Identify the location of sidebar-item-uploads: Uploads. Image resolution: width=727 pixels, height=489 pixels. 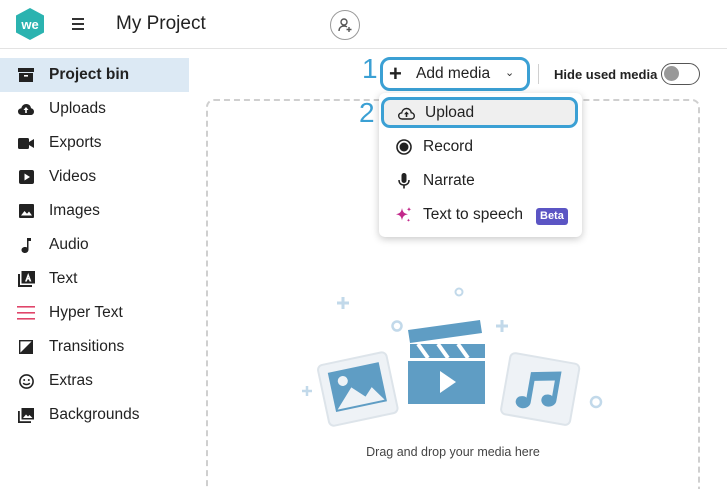
(94, 109).